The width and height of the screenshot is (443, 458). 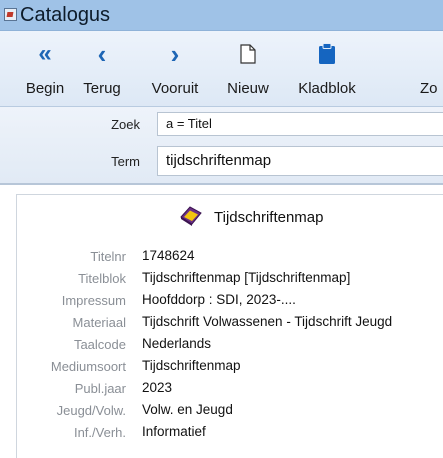 What do you see at coordinates (88, 366) in the screenshot?
I see `field-label: Mediumsoort` at bounding box center [88, 366].